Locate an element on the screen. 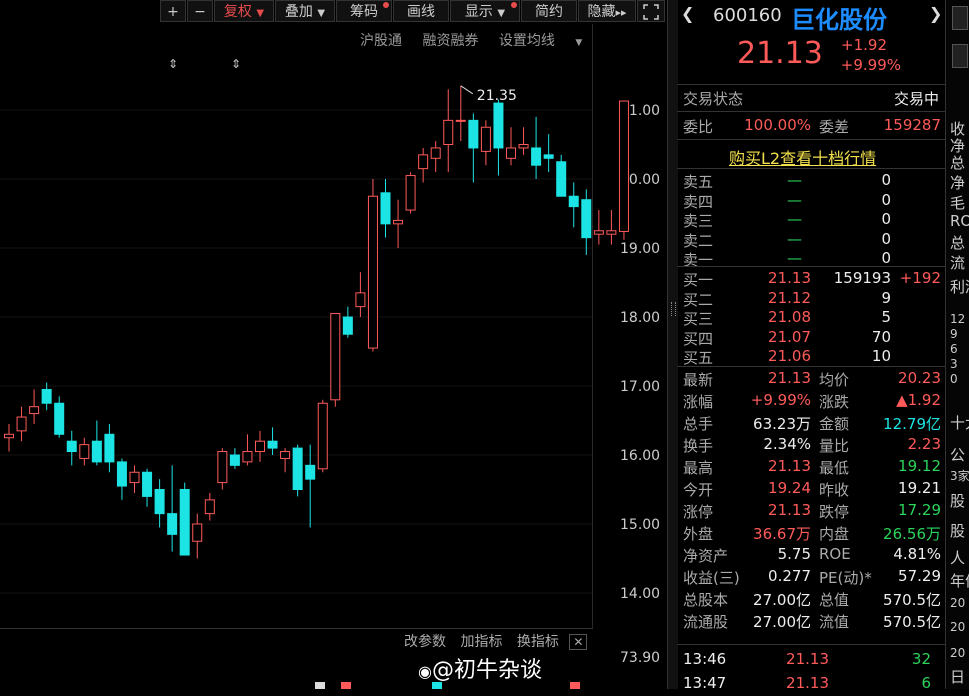 Image resolution: width=969 pixels, height=696 pixels. stat-label: ROE is located at coordinates (835, 554).